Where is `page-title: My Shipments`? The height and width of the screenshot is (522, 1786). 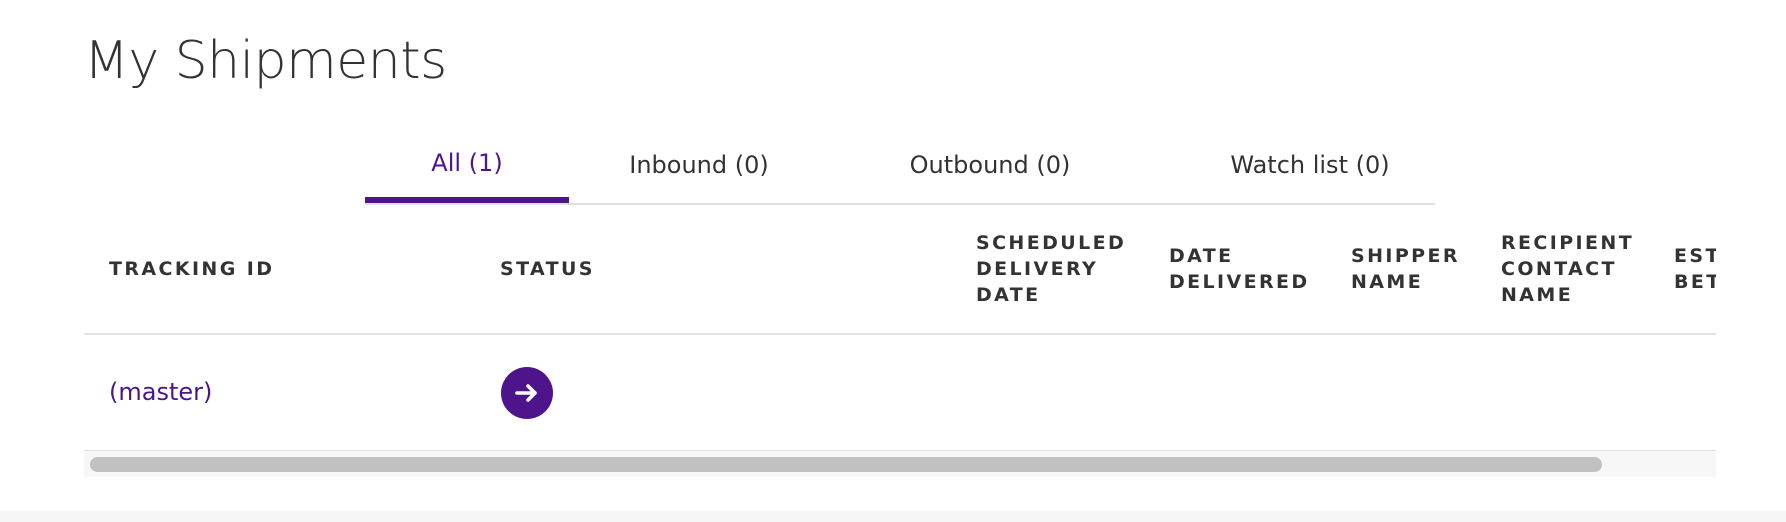
page-title: My Shipments is located at coordinates (265, 61).